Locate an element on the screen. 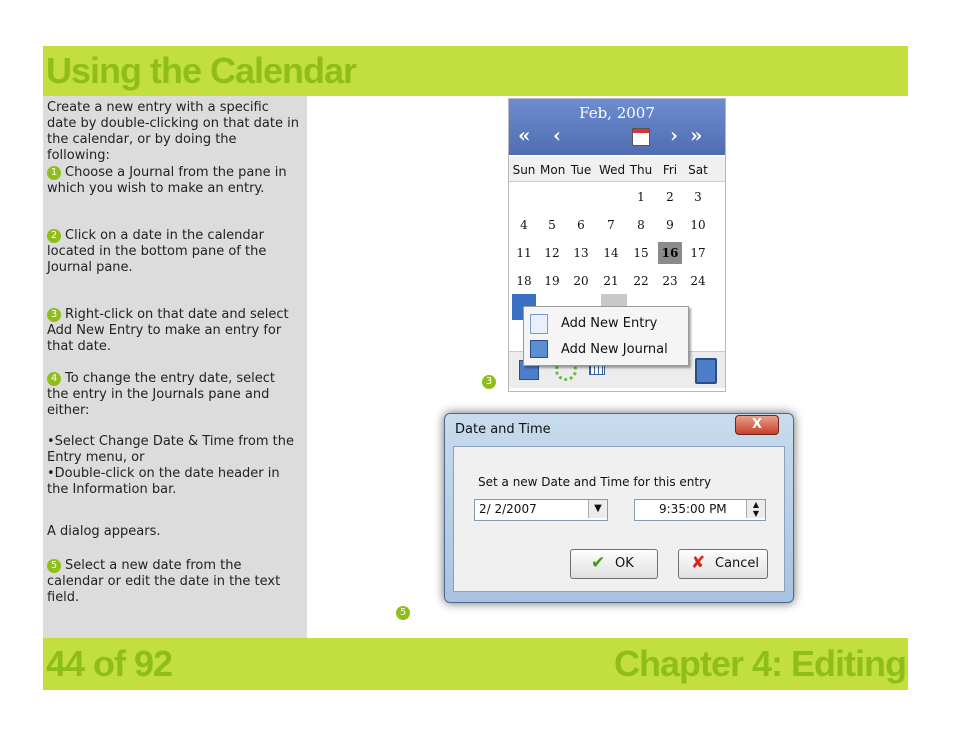  day-cell: 24 is located at coordinates (698, 281).